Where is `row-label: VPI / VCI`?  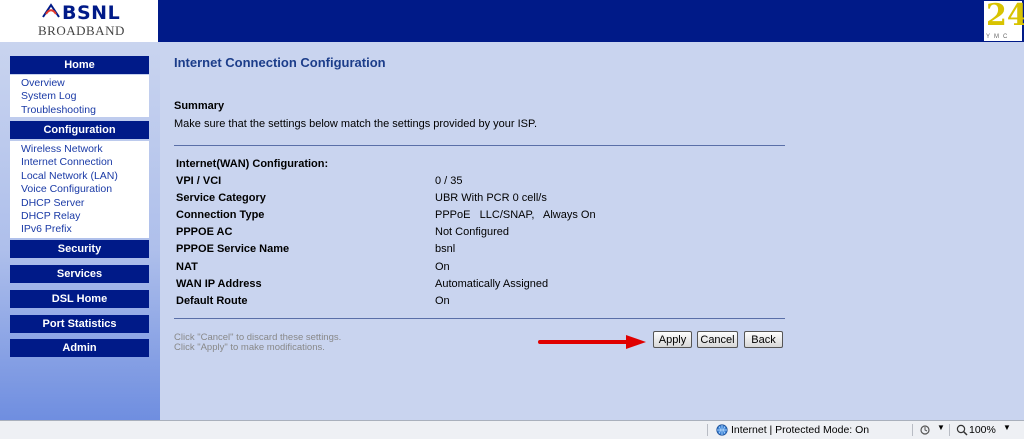
row-label: VPI / VCI is located at coordinates (199, 181).